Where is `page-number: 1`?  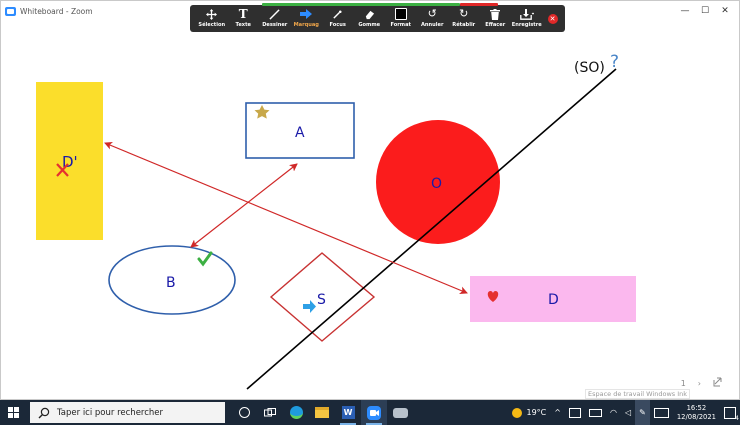
page-number: 1 is located at coordinates (683, 383).